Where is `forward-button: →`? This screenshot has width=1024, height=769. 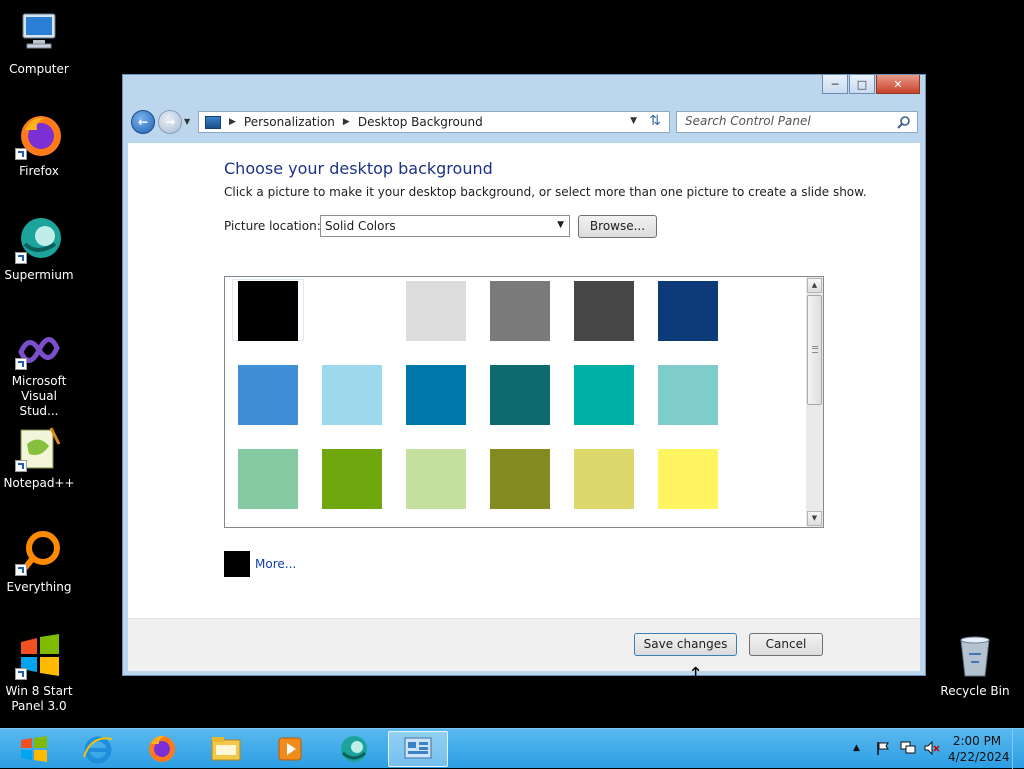
forward-button: → is located at coordinates (170, 122).